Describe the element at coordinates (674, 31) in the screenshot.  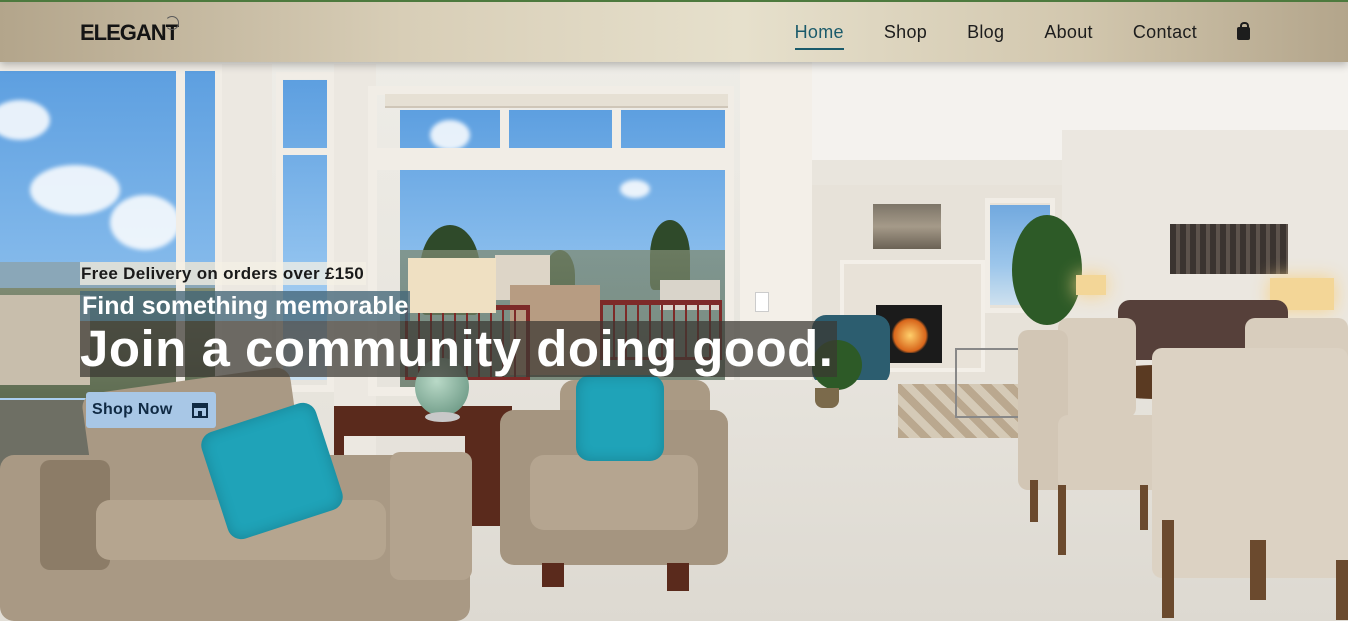
I see `top-navbar: ELEGANT Home Shop Blog About Contact` at that location.